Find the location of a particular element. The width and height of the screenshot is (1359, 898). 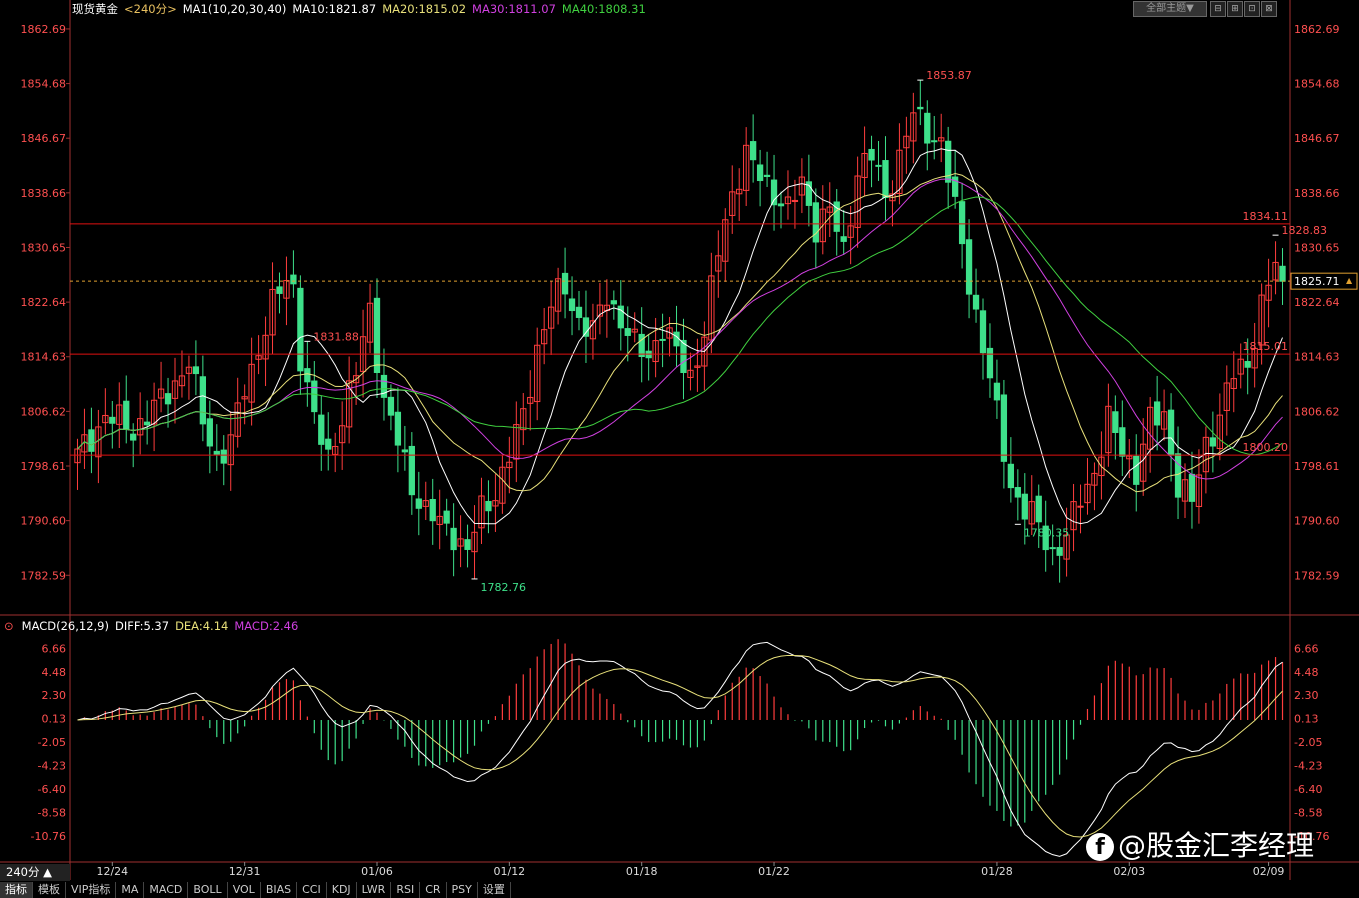

tab-13: PSY is located at coordinates (462, 890).